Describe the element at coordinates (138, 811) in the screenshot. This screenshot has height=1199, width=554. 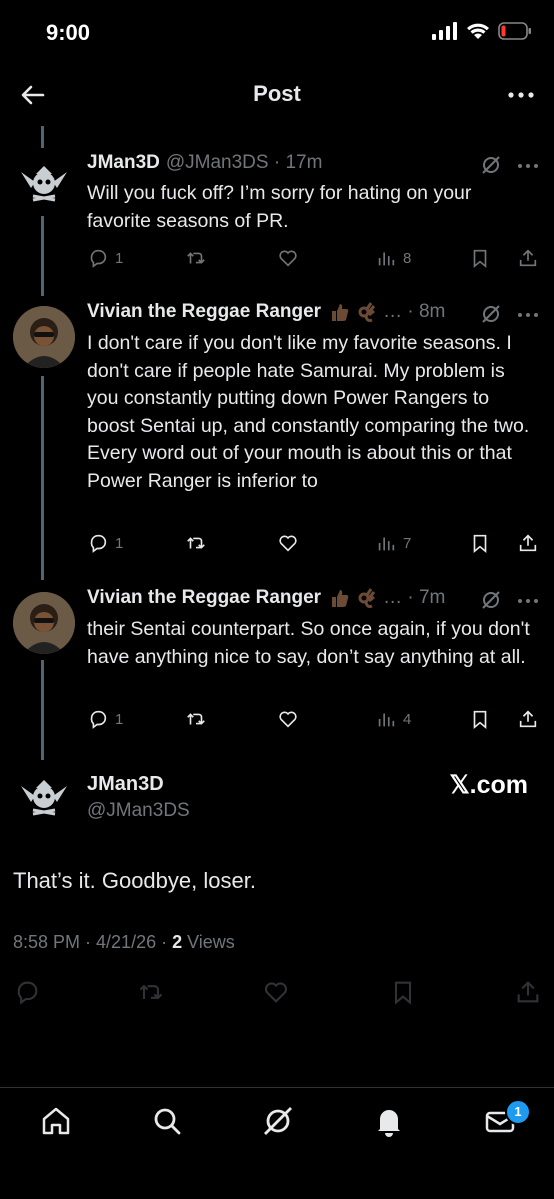
I see `author-handle: @JMan3DS` at that location.